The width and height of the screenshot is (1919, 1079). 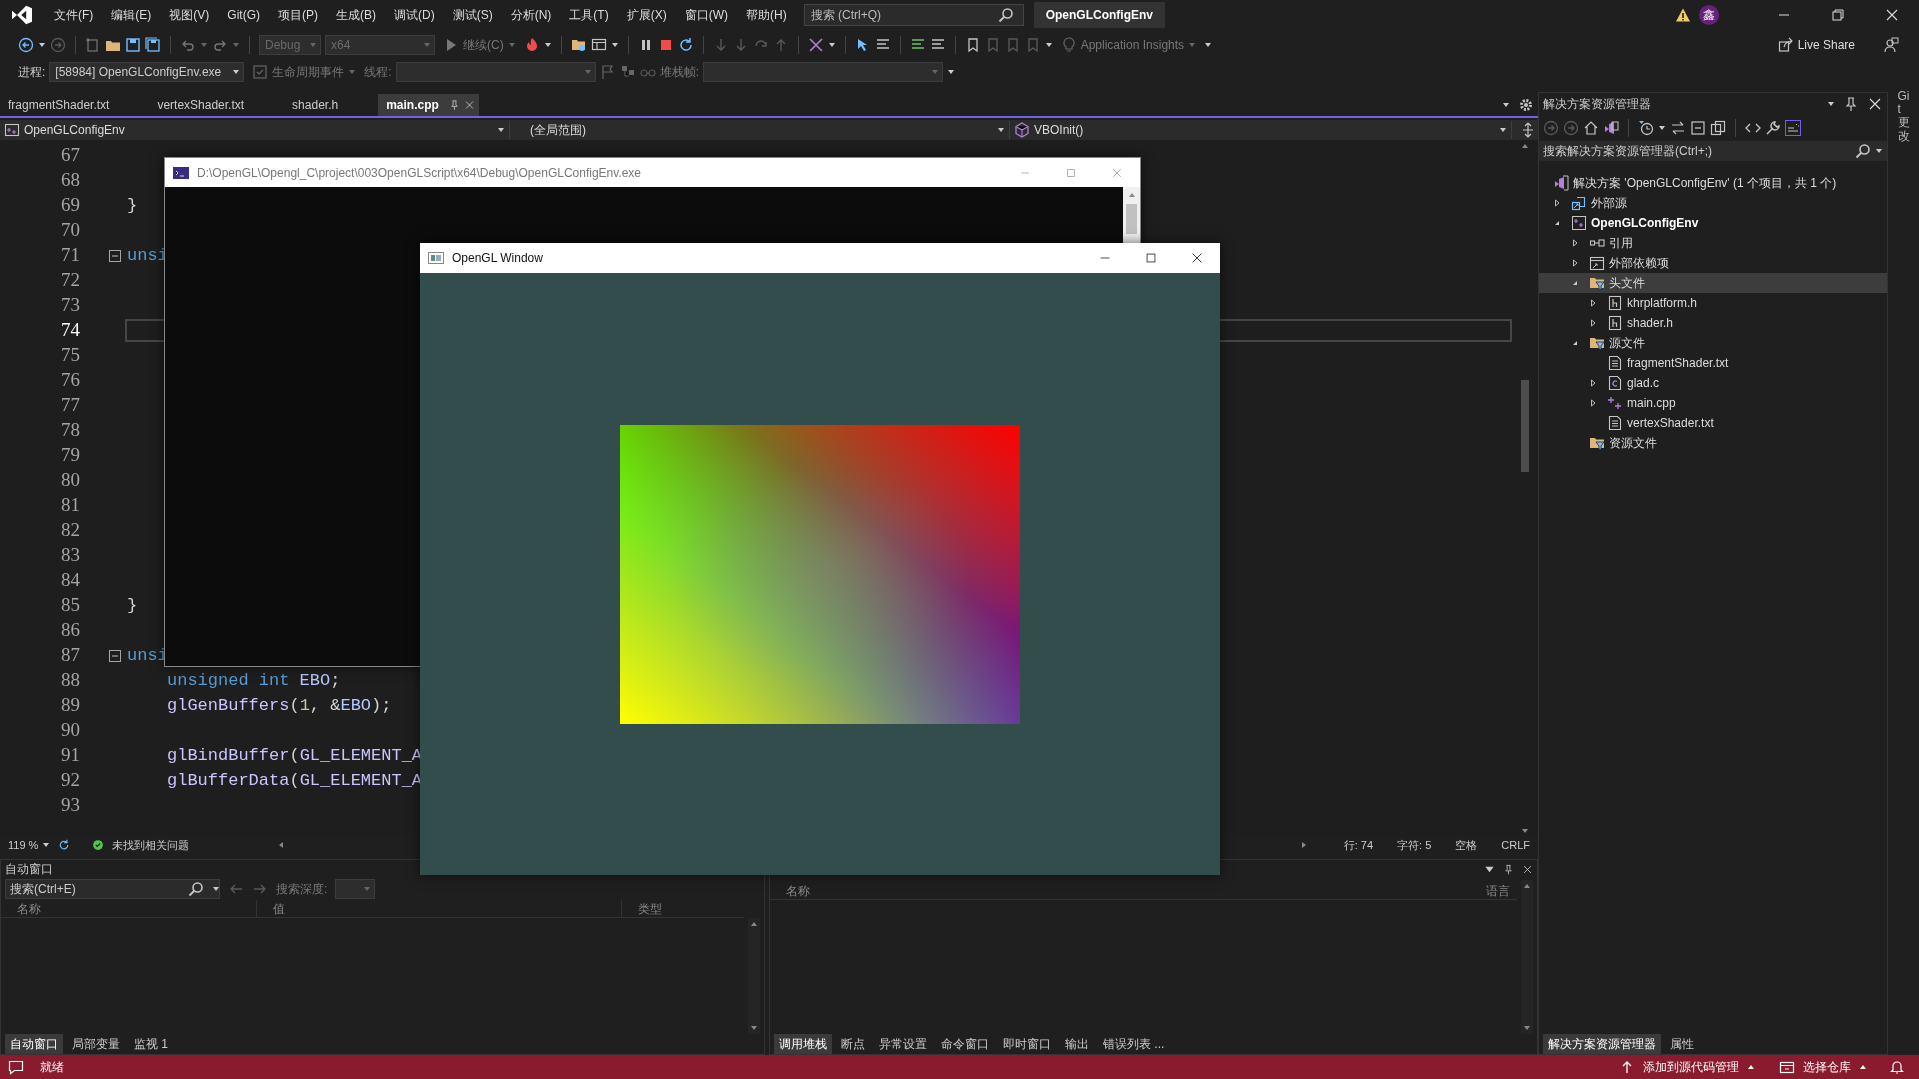 What do you see at coordinates (1713, 323) in the screenshot?
I see `tree-item: shader.h` at bounding box center [1713, 323].